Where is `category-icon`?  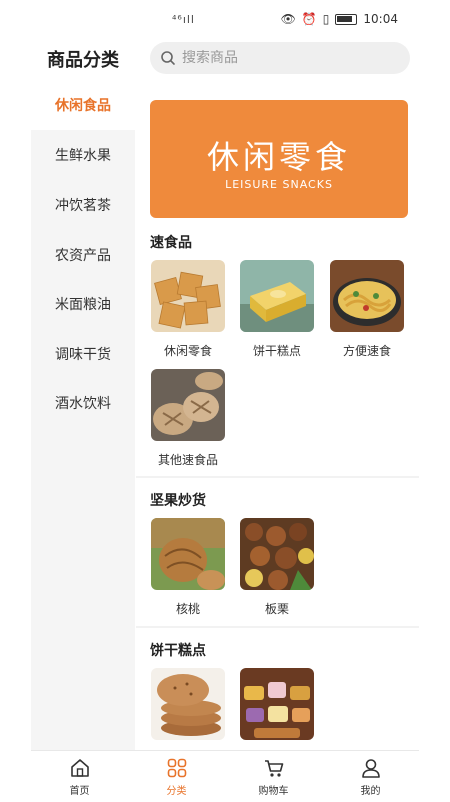
category-icon is located at coordinates (176, 767).